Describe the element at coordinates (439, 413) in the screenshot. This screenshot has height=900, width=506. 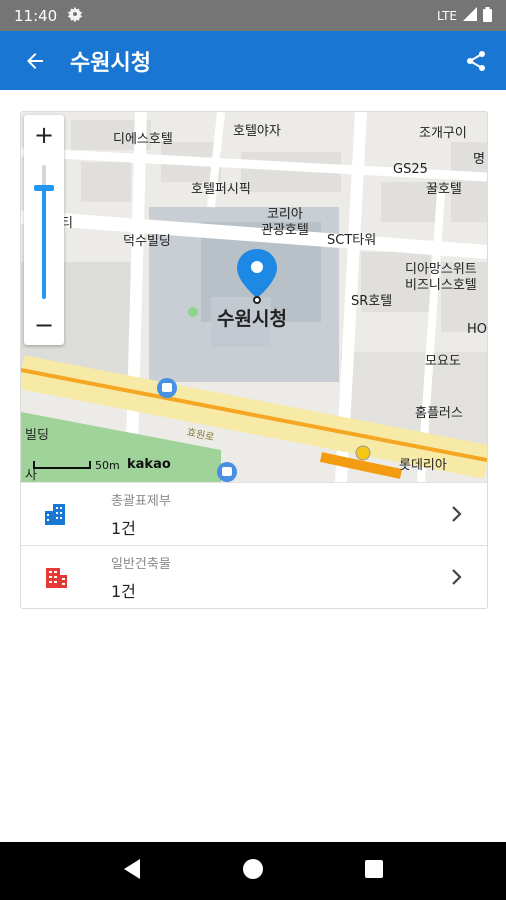
I see `map-label: 홈플러스` at that location.